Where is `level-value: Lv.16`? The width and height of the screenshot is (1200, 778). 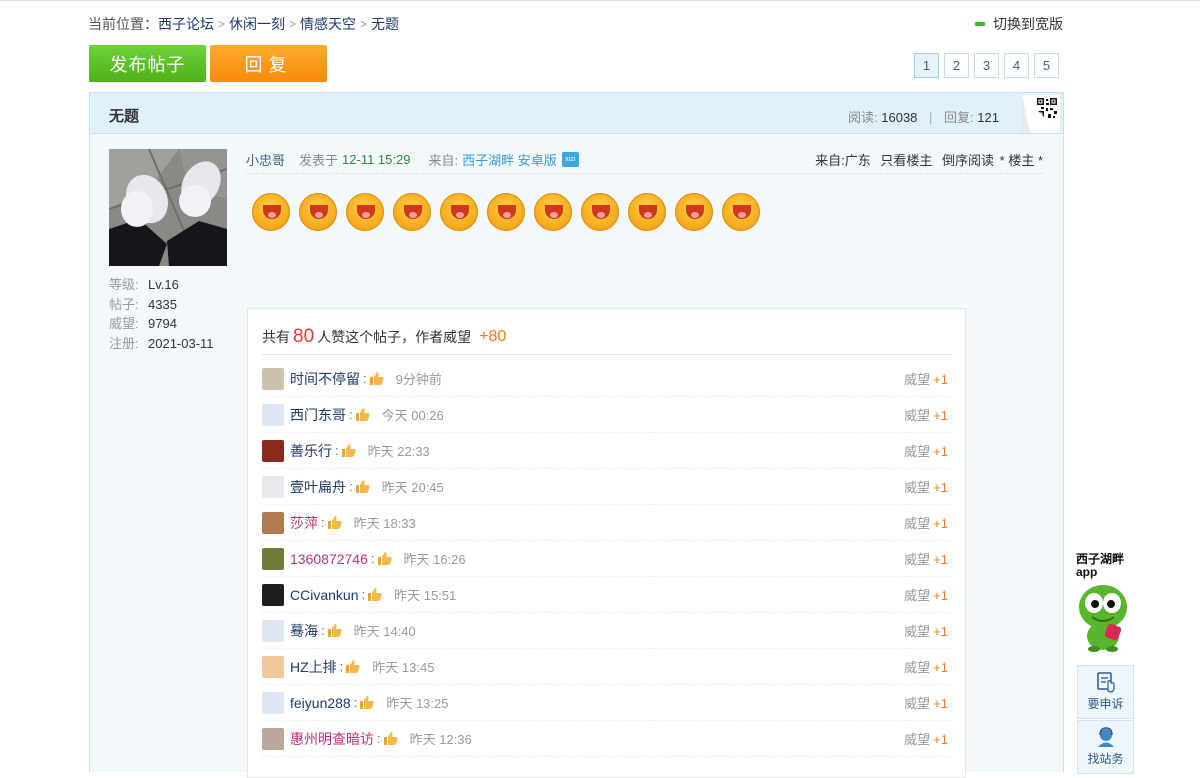
level-value: Lv.16 is located at coordinates (163, 284).